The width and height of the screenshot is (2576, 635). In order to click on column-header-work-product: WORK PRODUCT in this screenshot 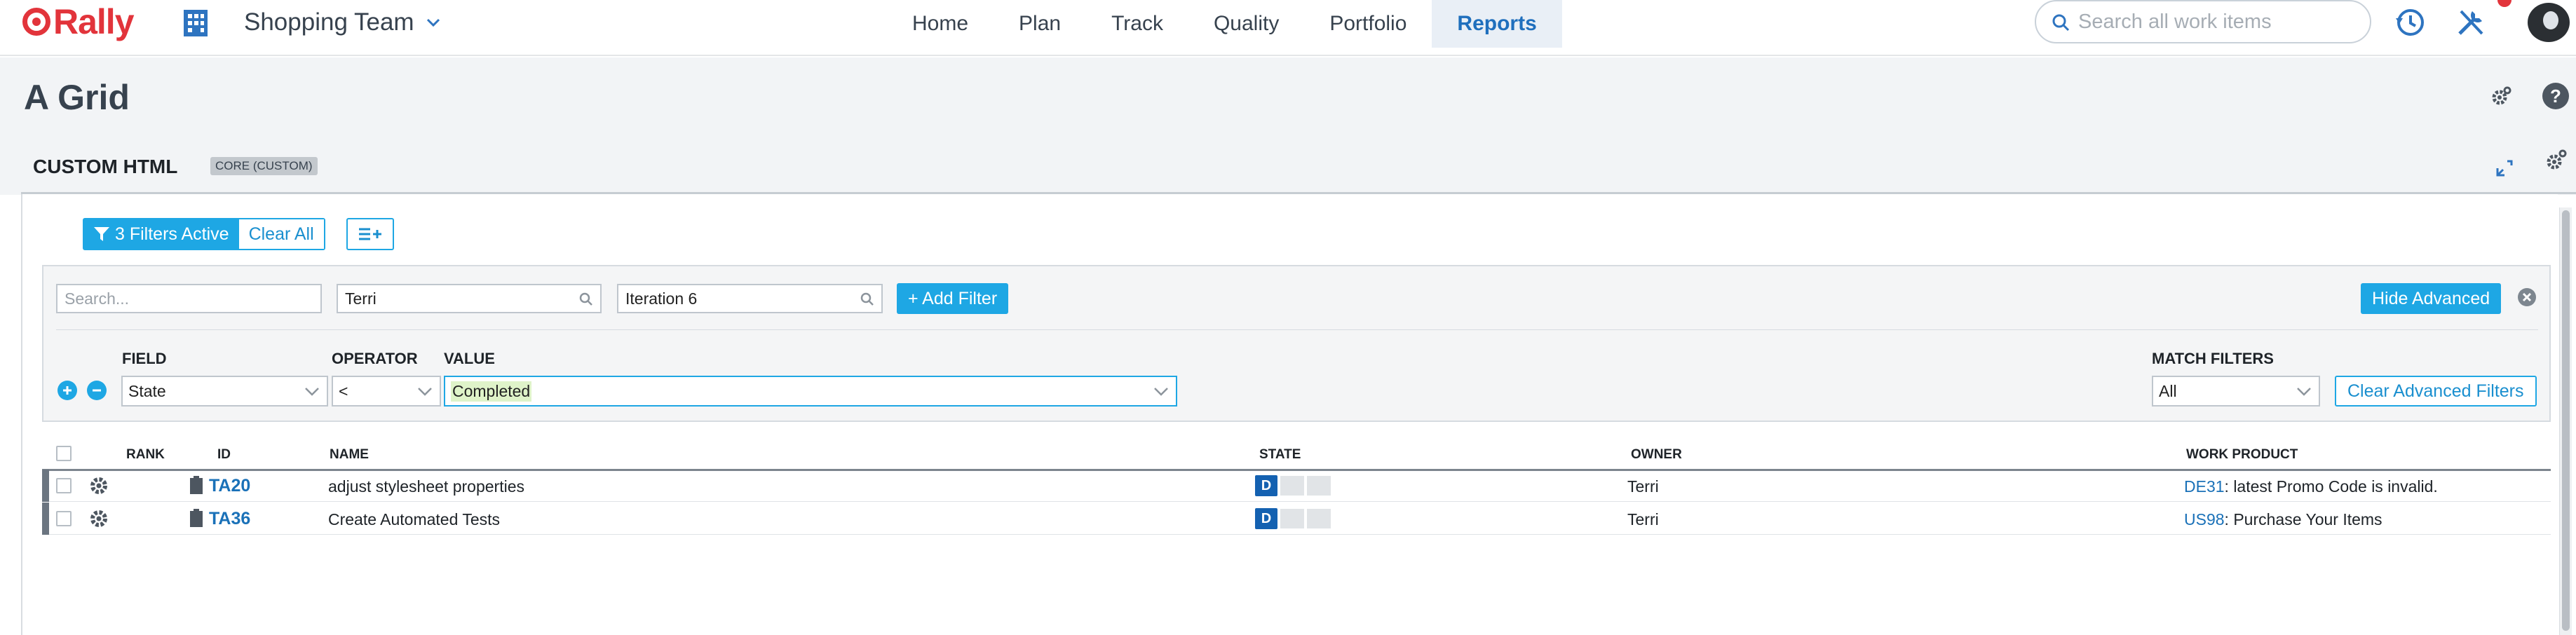, I will do `click(2242, 455)`.